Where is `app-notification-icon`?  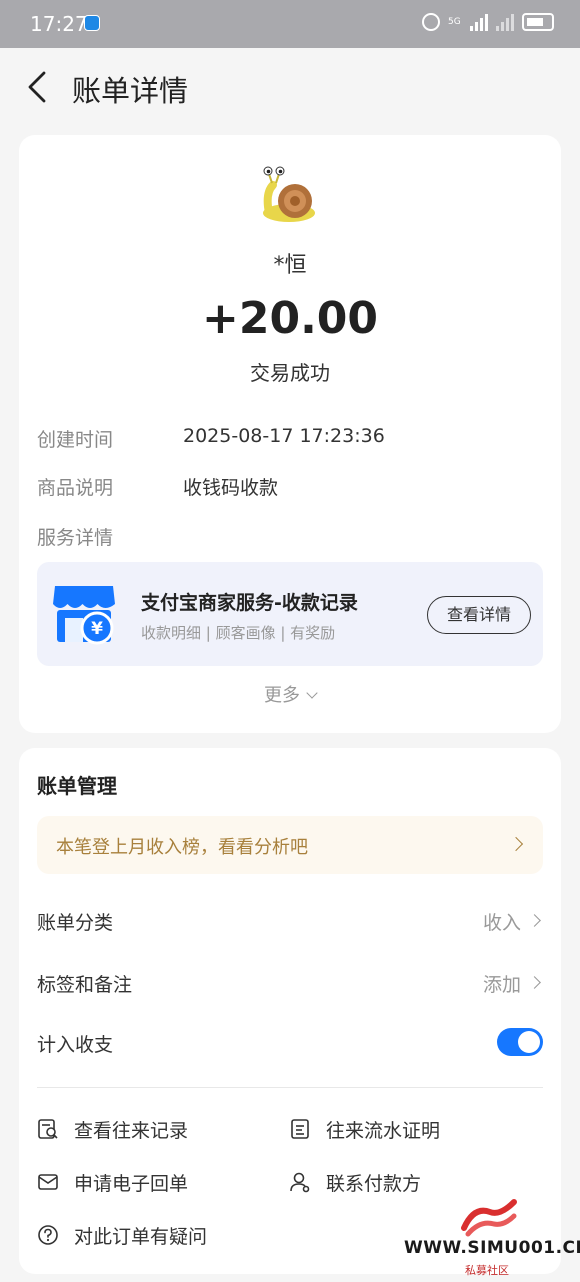
app-notification-icon is located at coordinates (92, 23).